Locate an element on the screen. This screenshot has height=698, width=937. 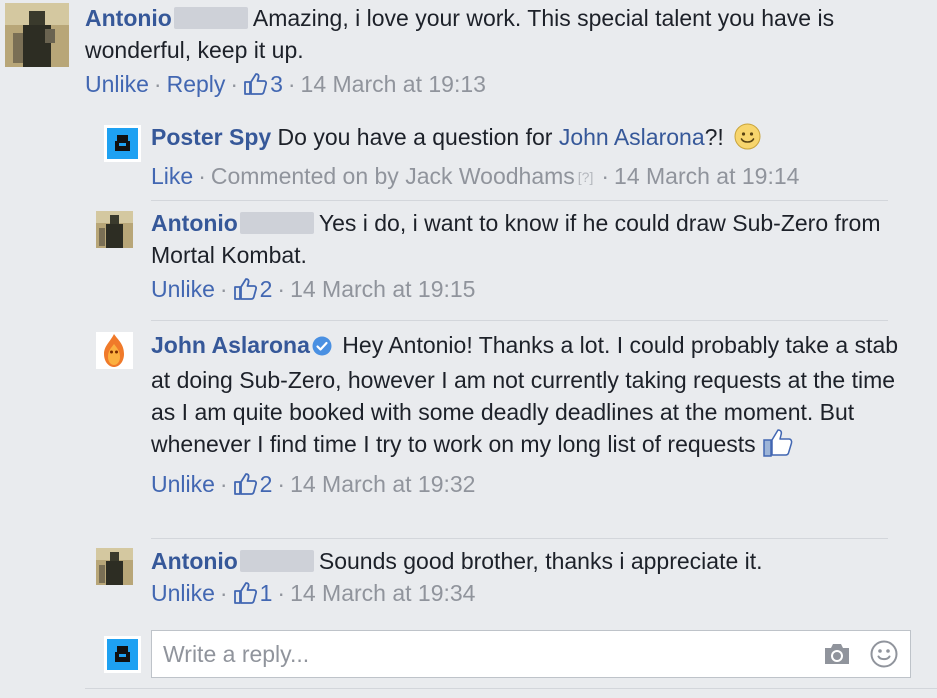
comment-meta: Unlike · 1 · 14 March at 19:34 is located at coordinates (534, 595).